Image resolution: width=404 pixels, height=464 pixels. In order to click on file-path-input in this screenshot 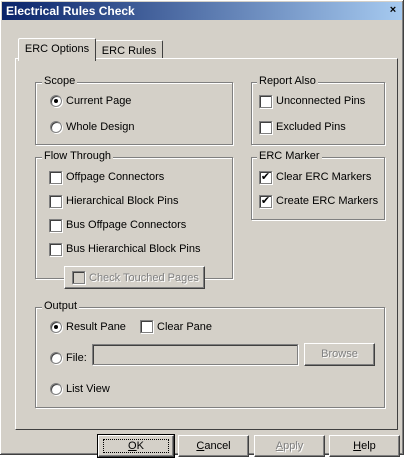, I will do `click(195, 354)`.